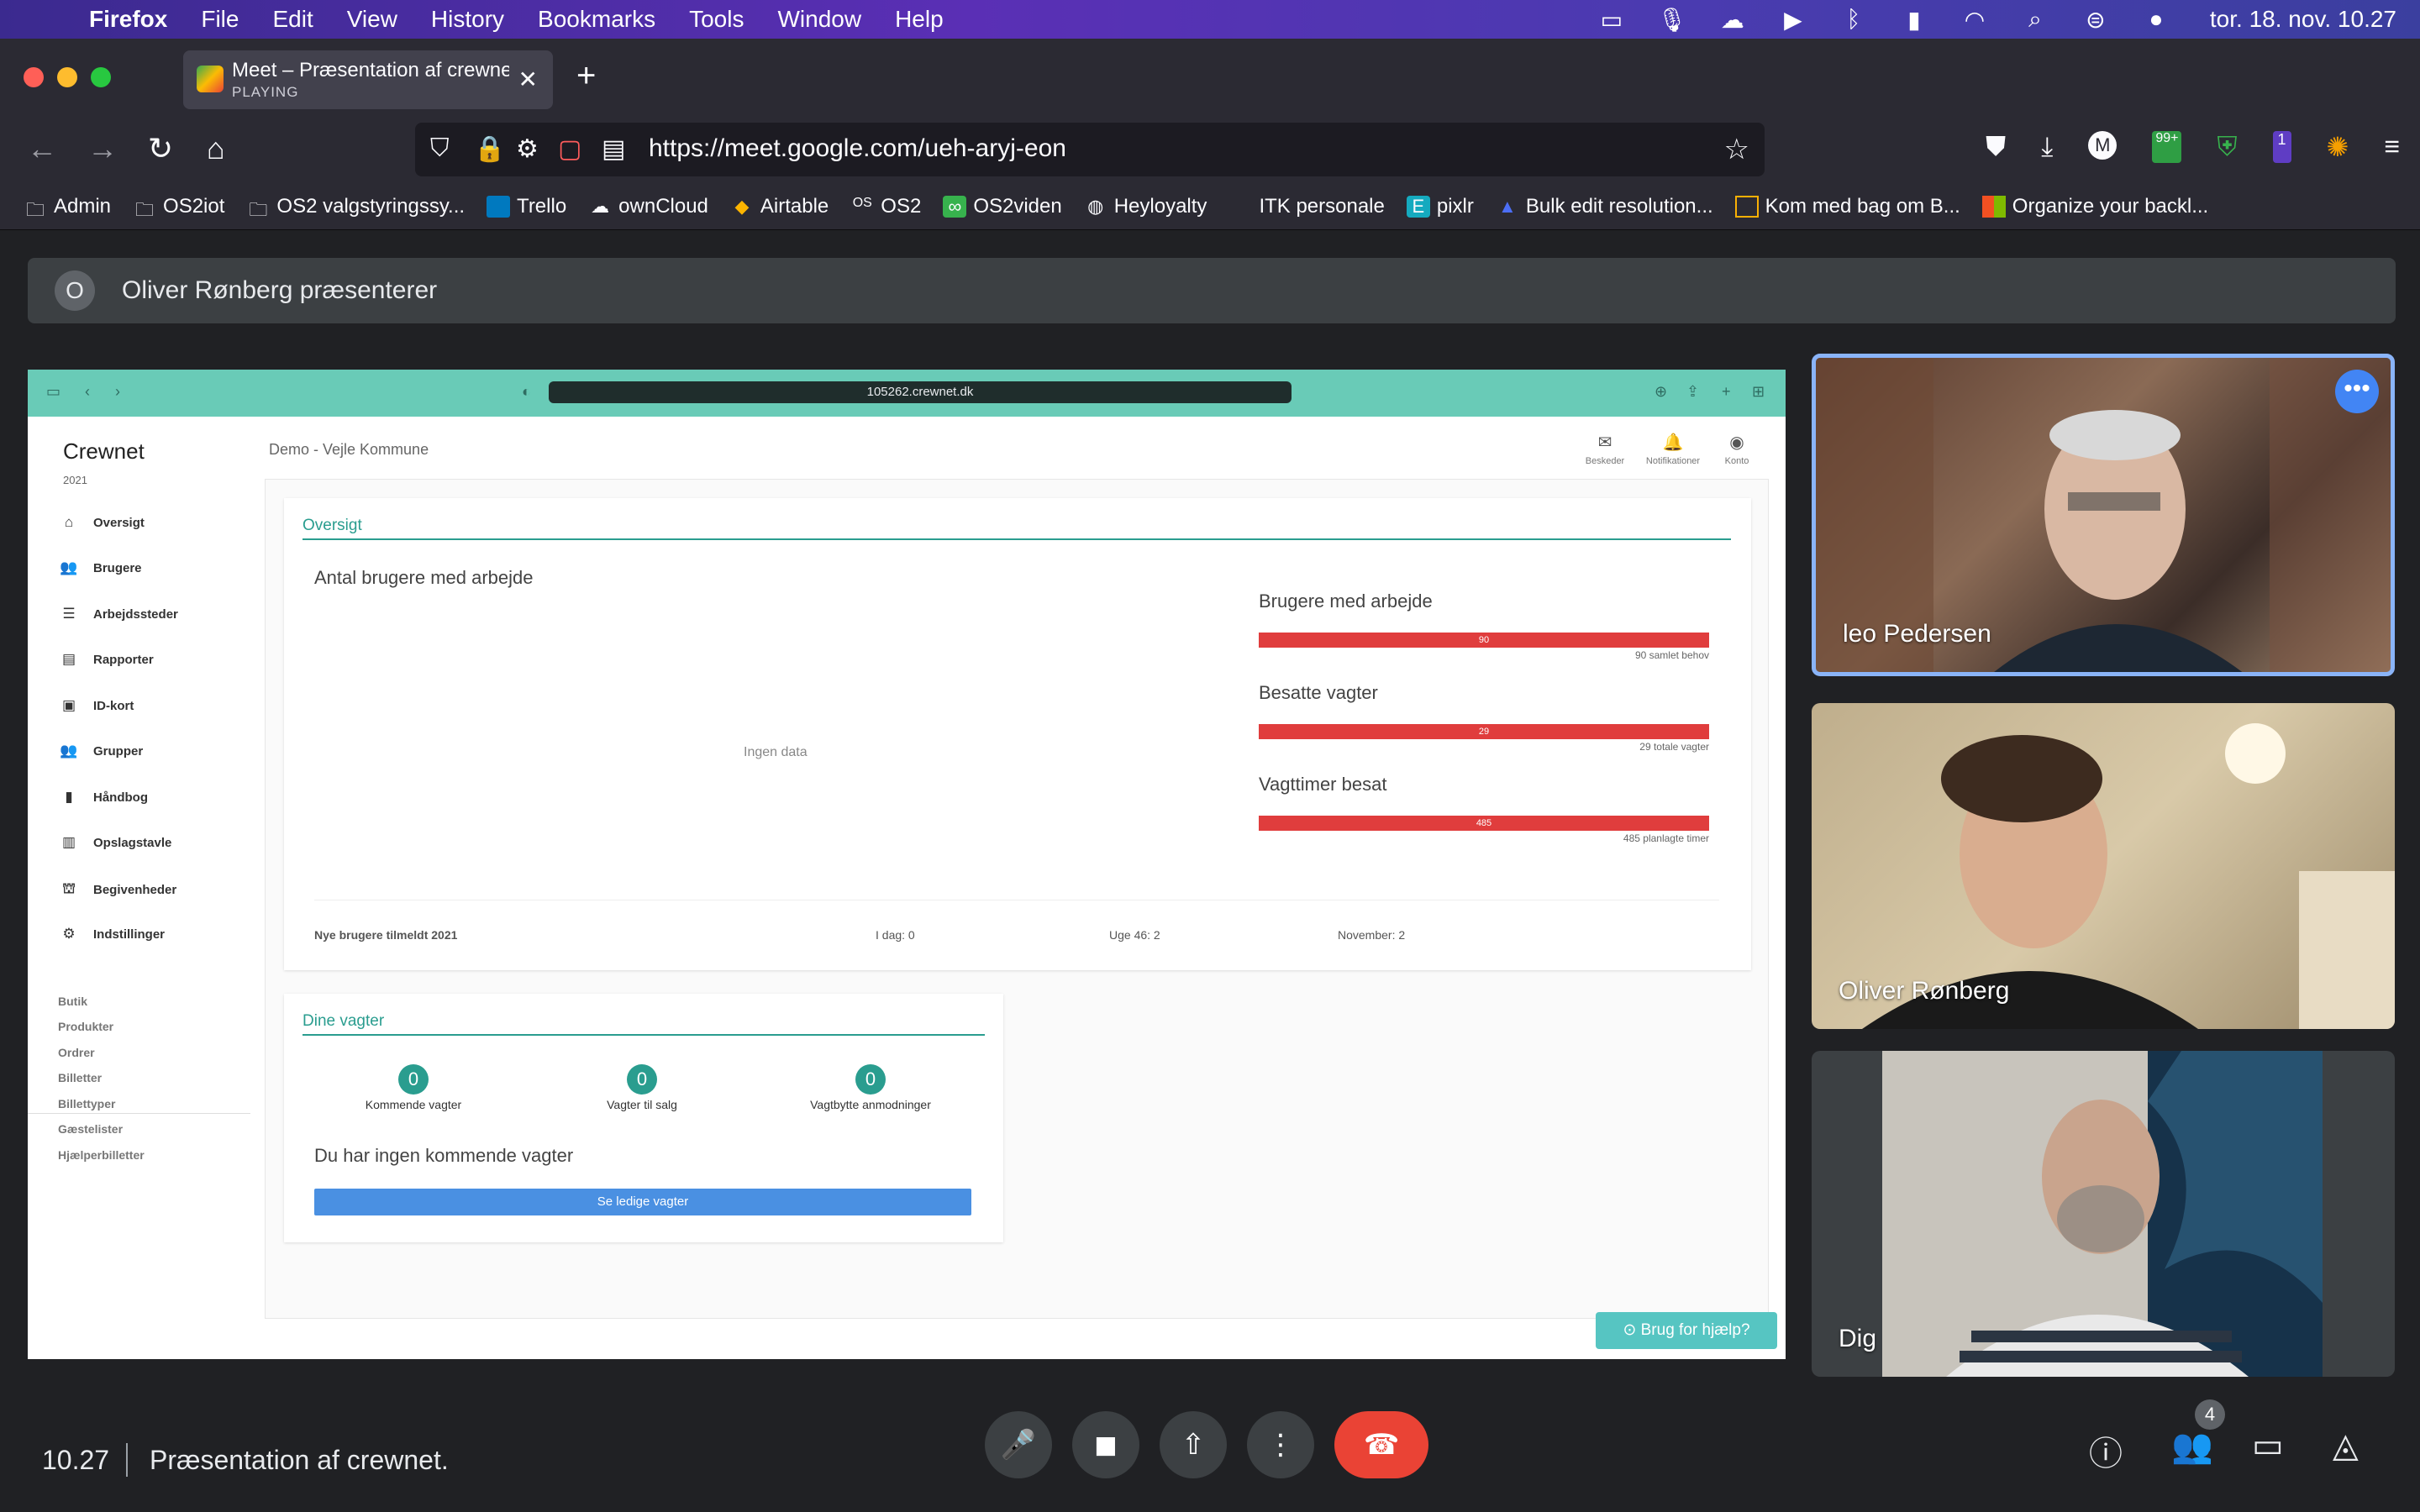 Image resolution: width=2420 pixels, height=1512 pixels. Describe the element at coordinates (467, 19) in the screenshot. I see `menu-history: History` at that location.